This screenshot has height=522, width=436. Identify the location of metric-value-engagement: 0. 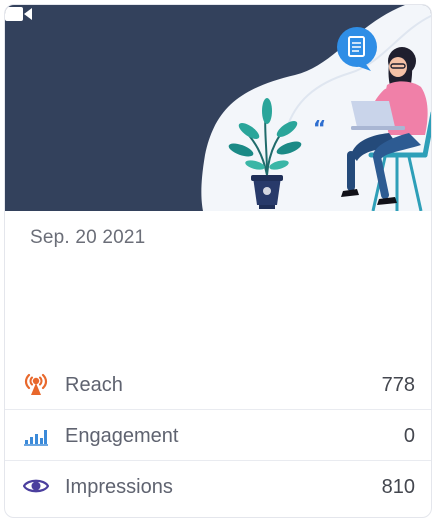
(409, 436).